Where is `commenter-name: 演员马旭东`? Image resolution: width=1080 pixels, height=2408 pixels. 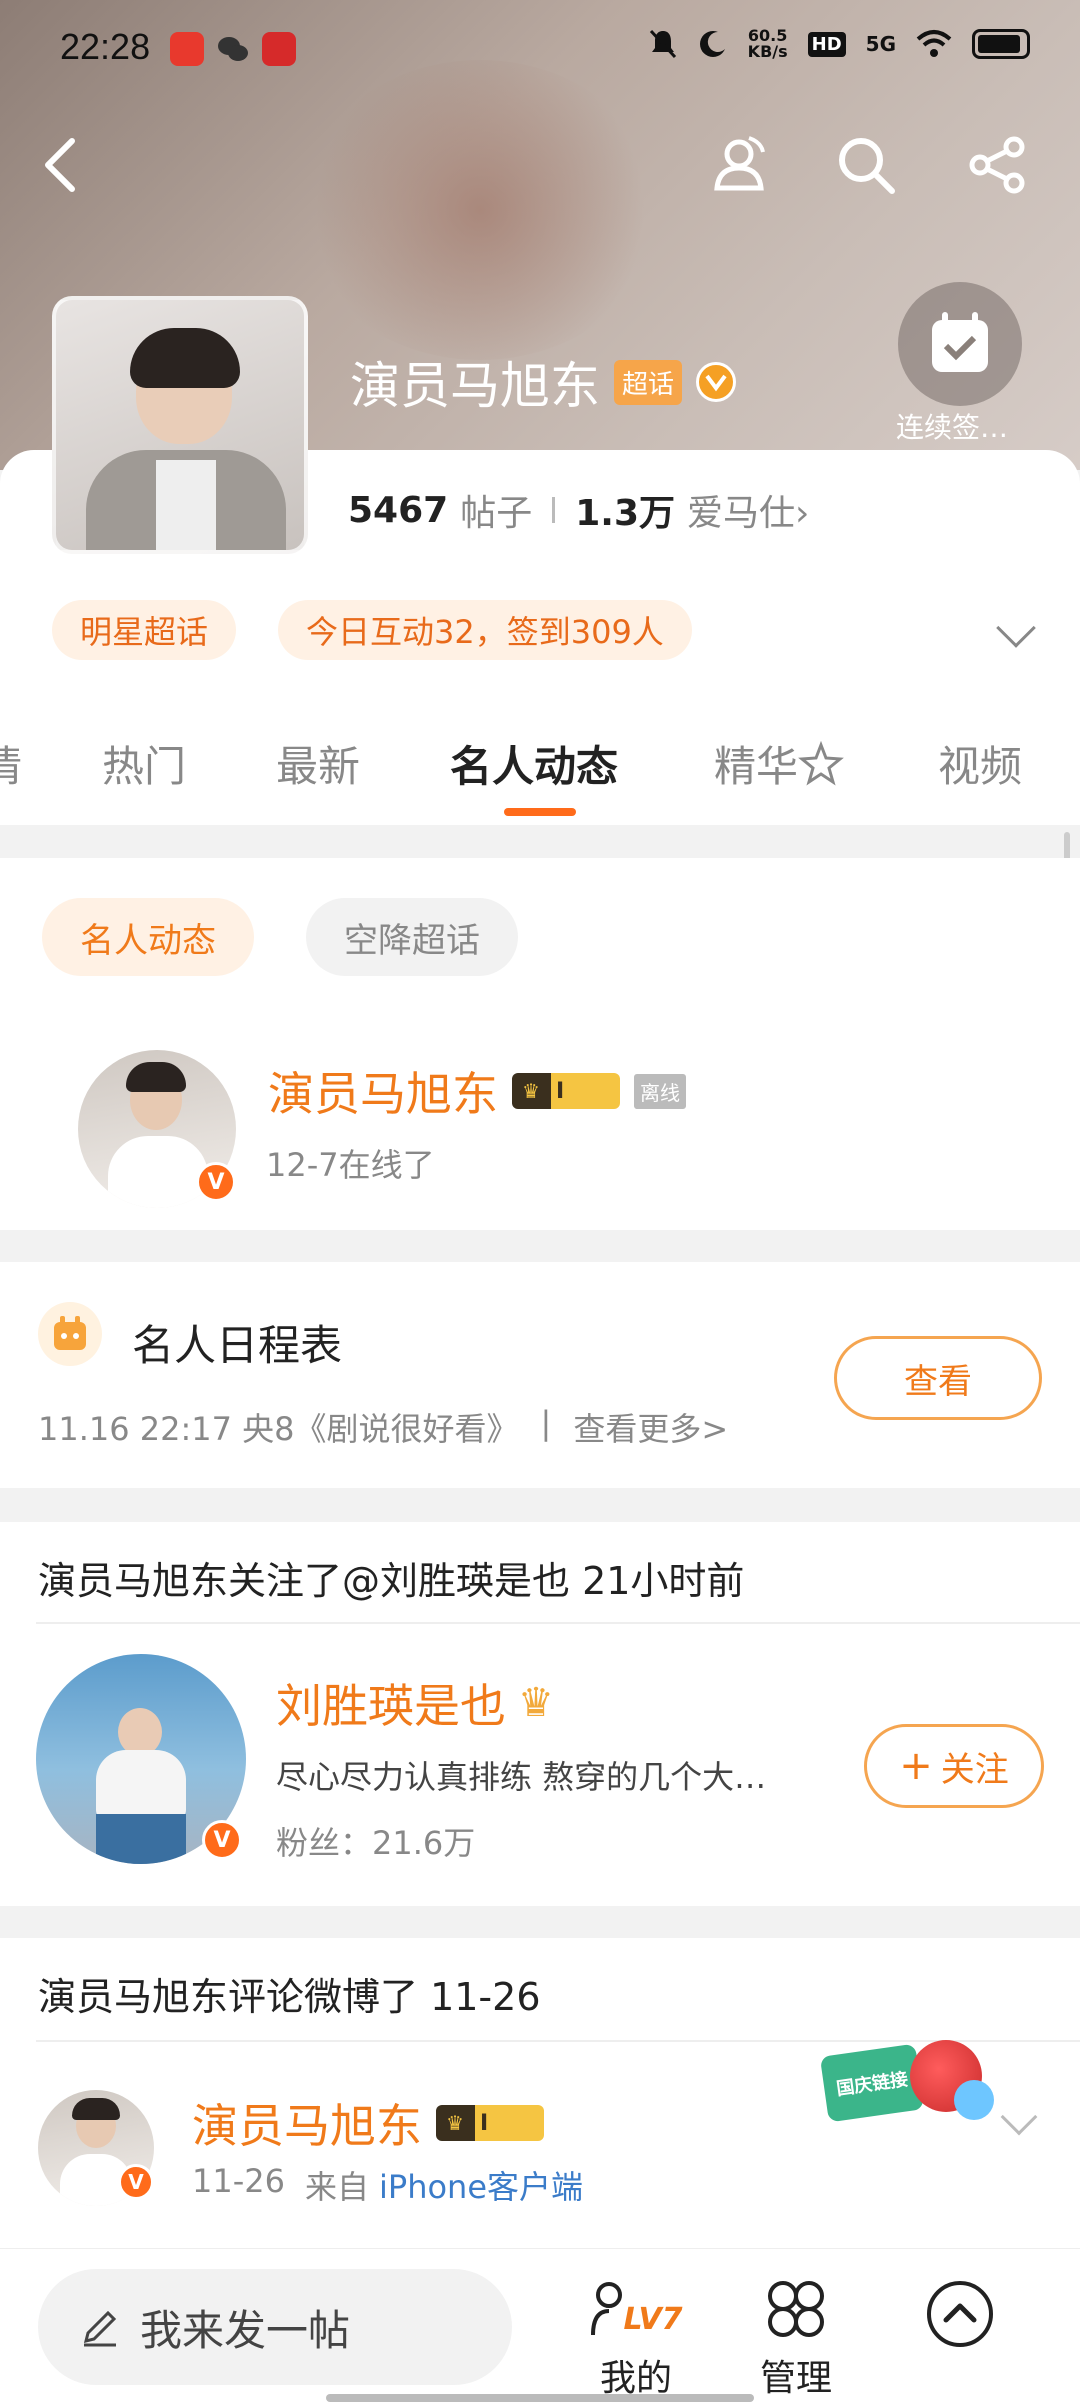 commenter-name: 演员马旭东 is located at coordinates (307, 2123).